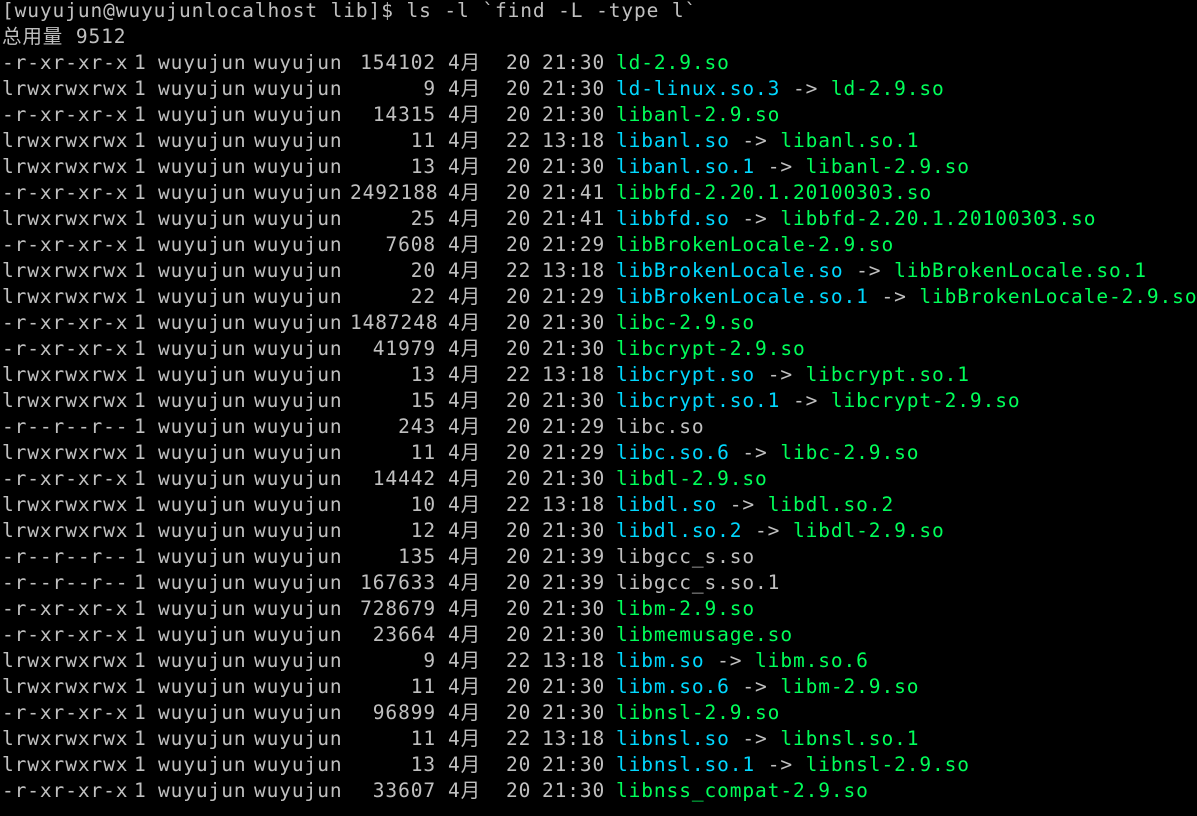  I want to click on file-size: 11, so click(423, 452).